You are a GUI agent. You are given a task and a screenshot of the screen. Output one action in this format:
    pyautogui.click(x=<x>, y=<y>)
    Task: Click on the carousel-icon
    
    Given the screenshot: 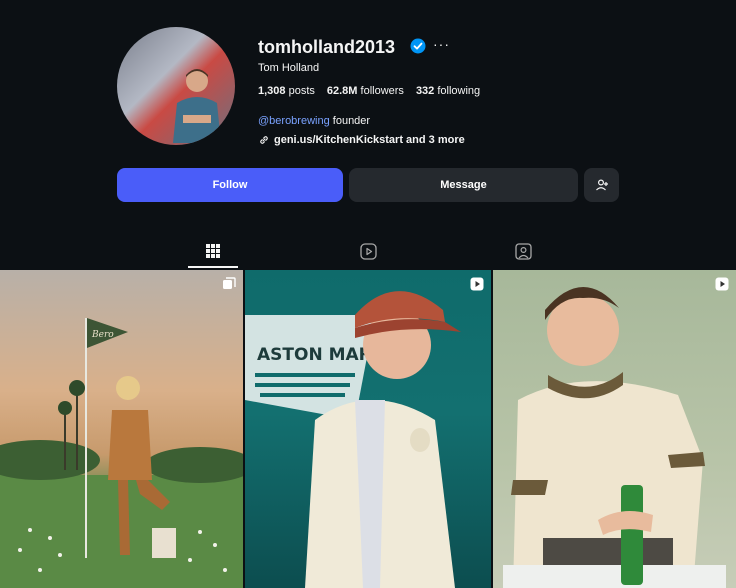 What is the action you would take?
    pyautogui.click(x=229, y=283)
    